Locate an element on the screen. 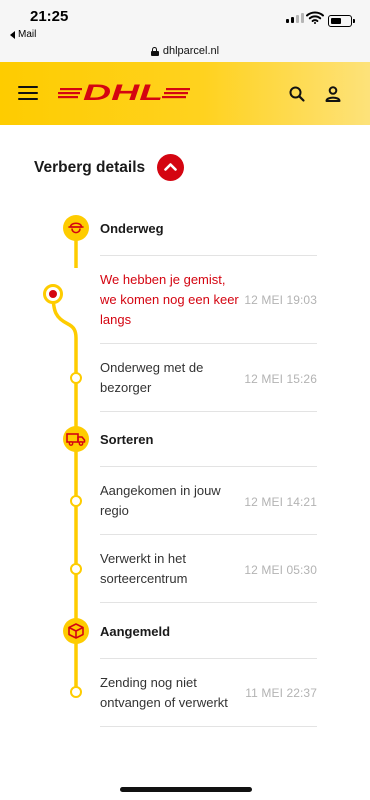 The width and height of the screenshot is (370, 800). event-text: Verwerkt in het sorteercentrum is located at coordinates (144, 568).